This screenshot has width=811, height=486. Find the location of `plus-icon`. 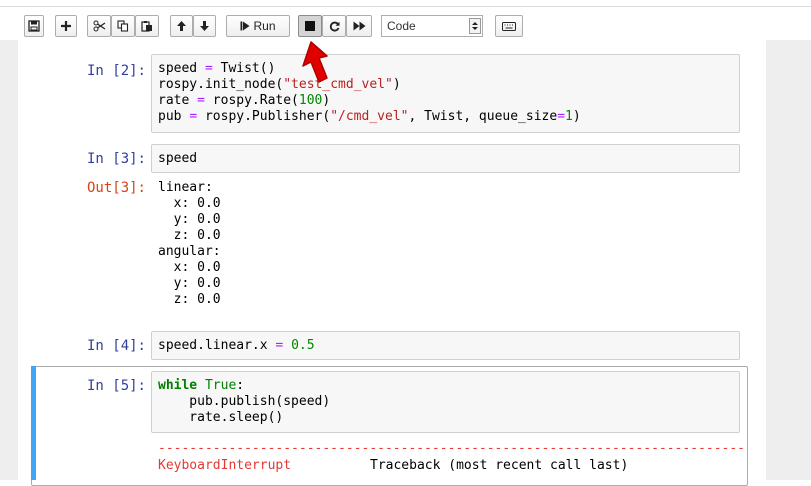

plus-icon is located at coordinates (66, 26).